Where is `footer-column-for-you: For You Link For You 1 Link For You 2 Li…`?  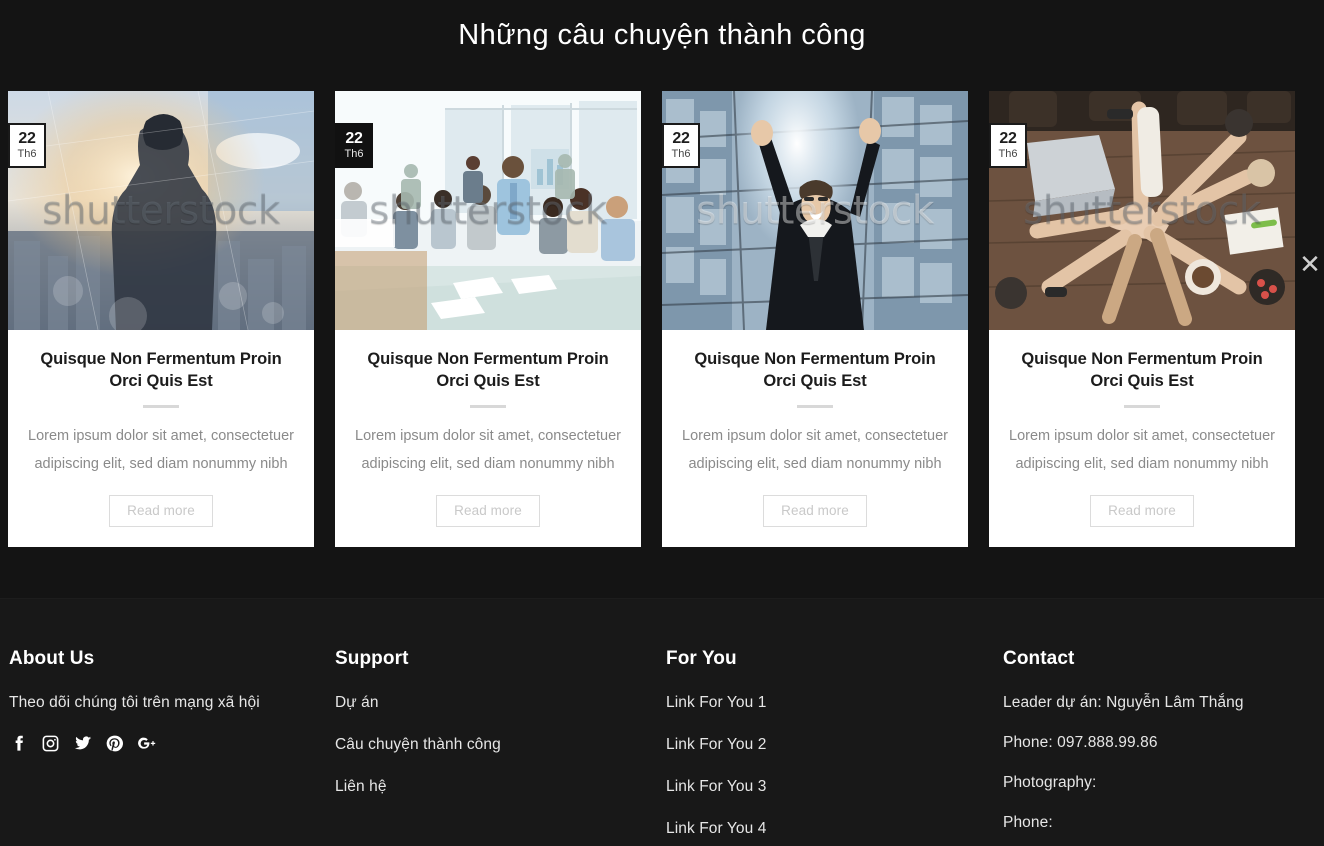 footer-column-for-you: For You Link For You 1 Link For You 2 Li… is located at coordinates (827, 747).